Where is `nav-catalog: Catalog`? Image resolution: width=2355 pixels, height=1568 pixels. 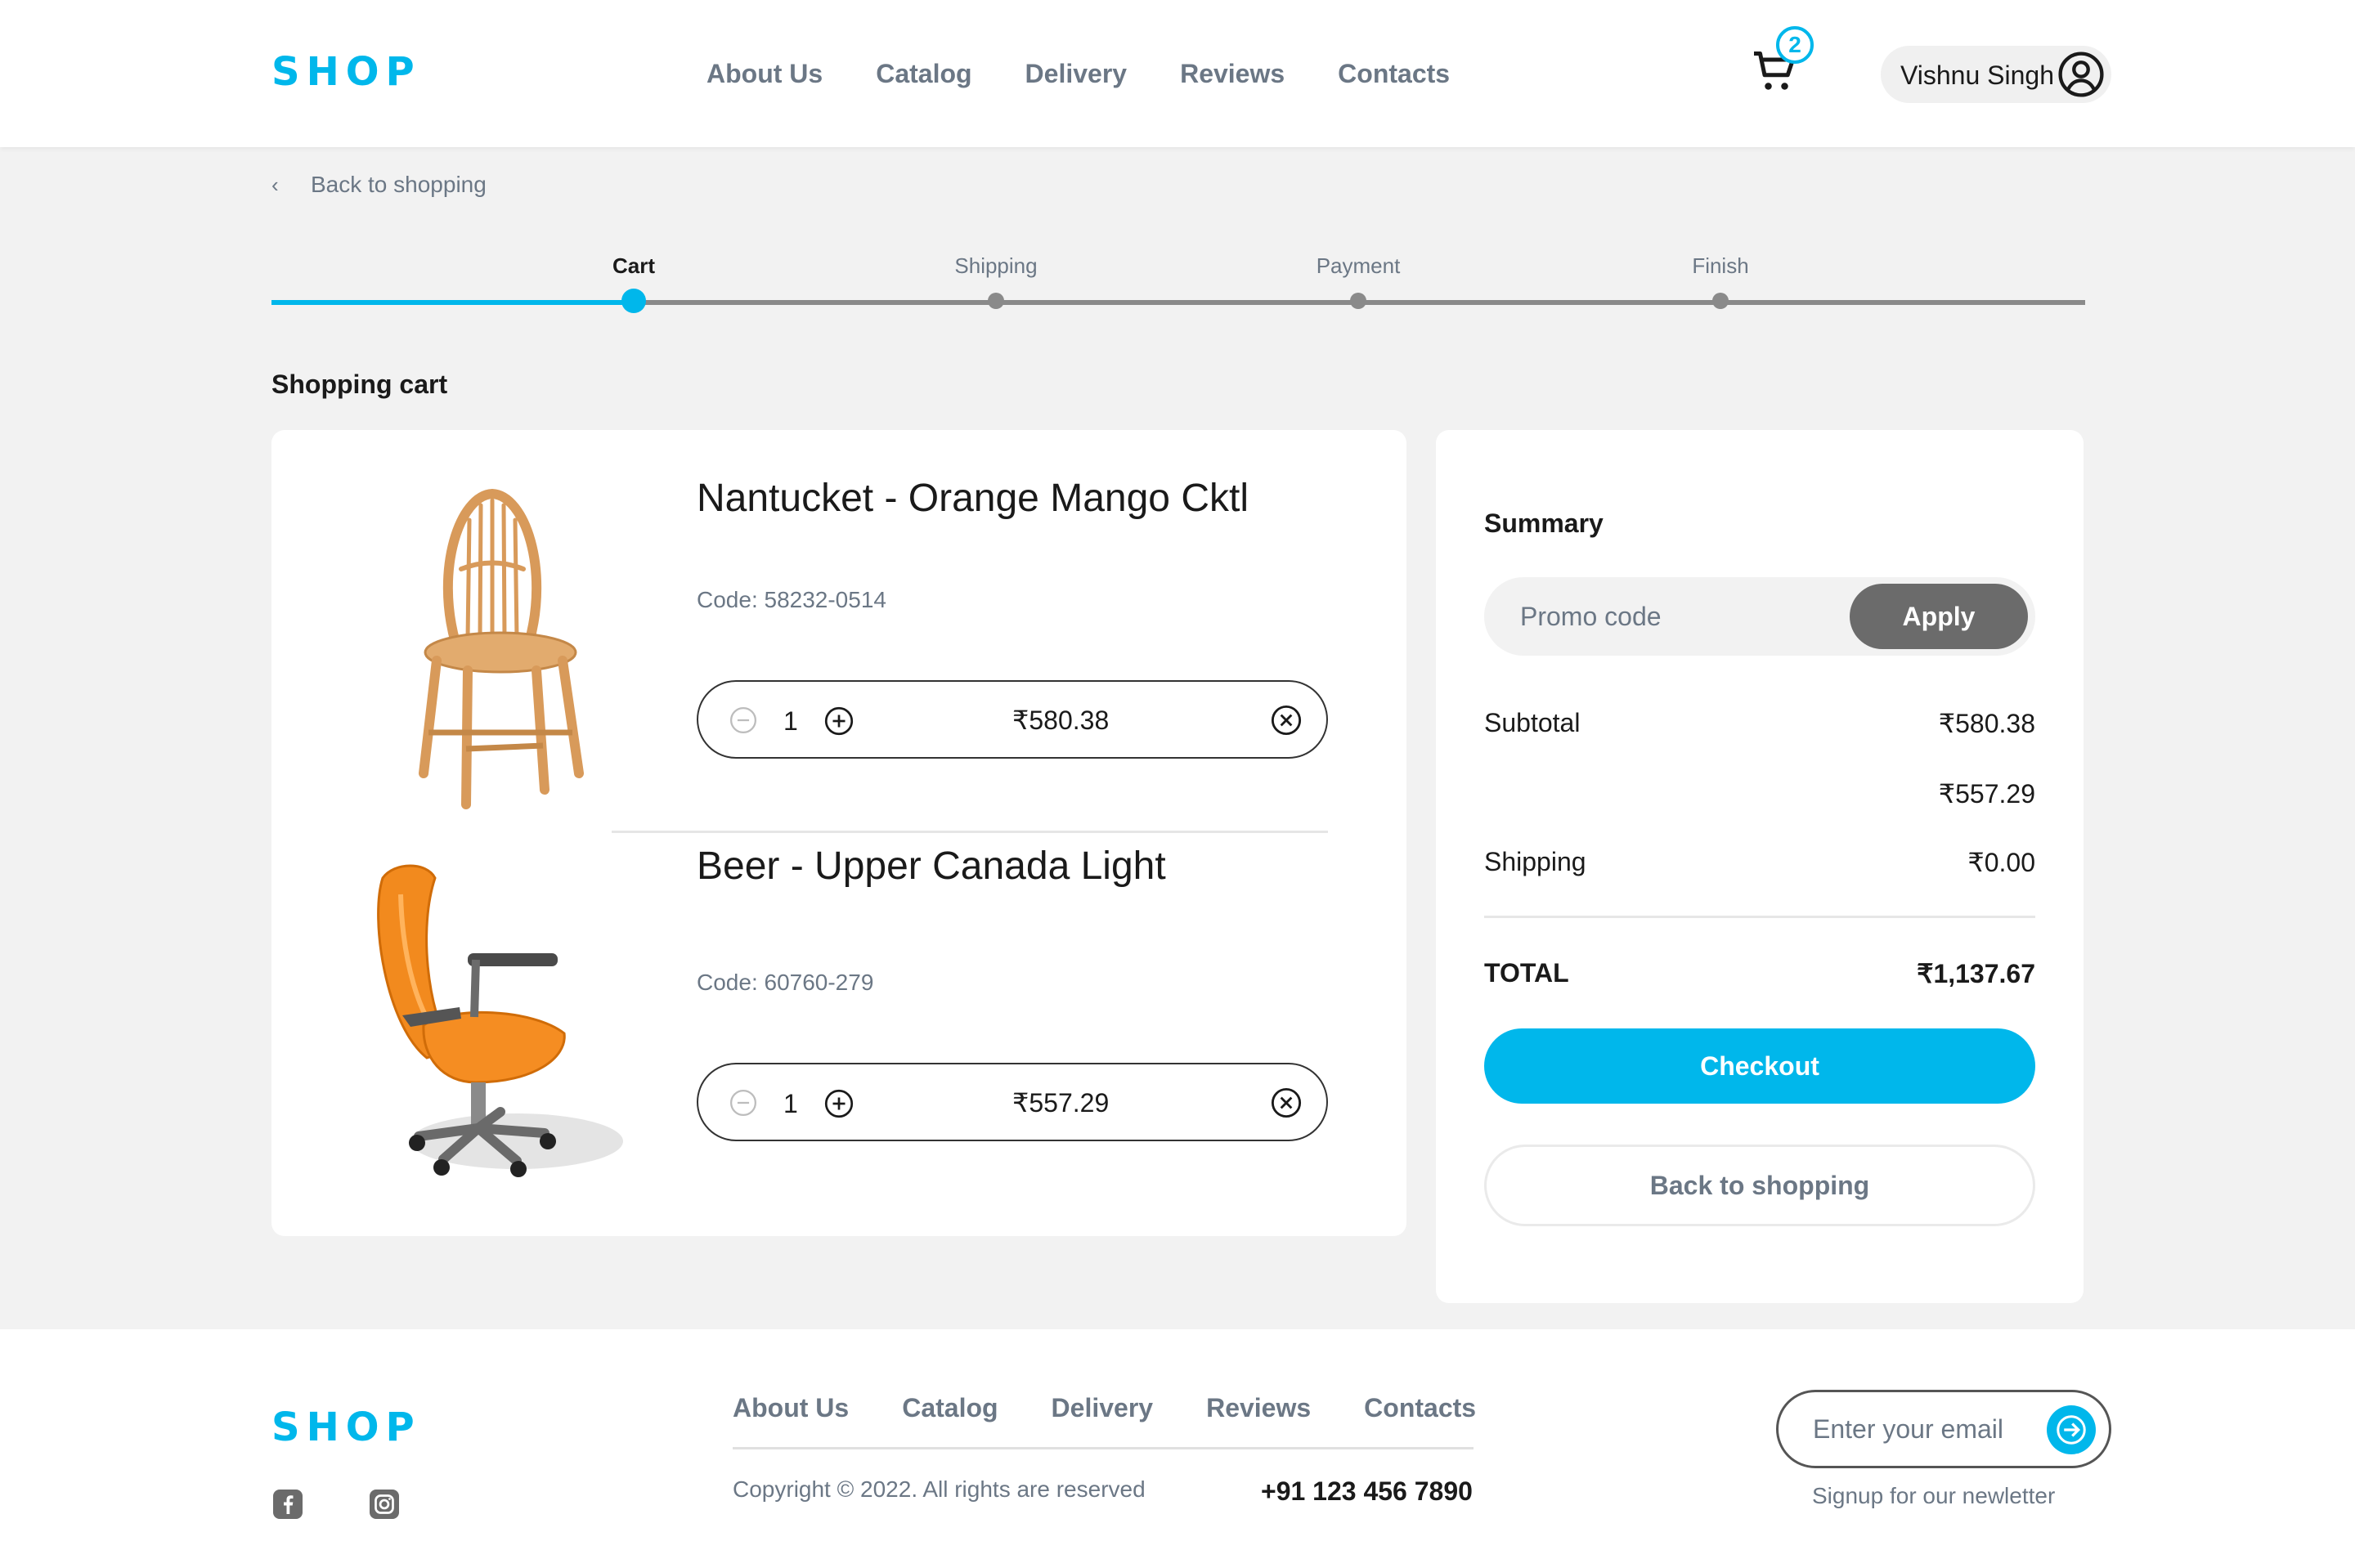 nav-catalog: Catalog is located at coordinates (924, 74).